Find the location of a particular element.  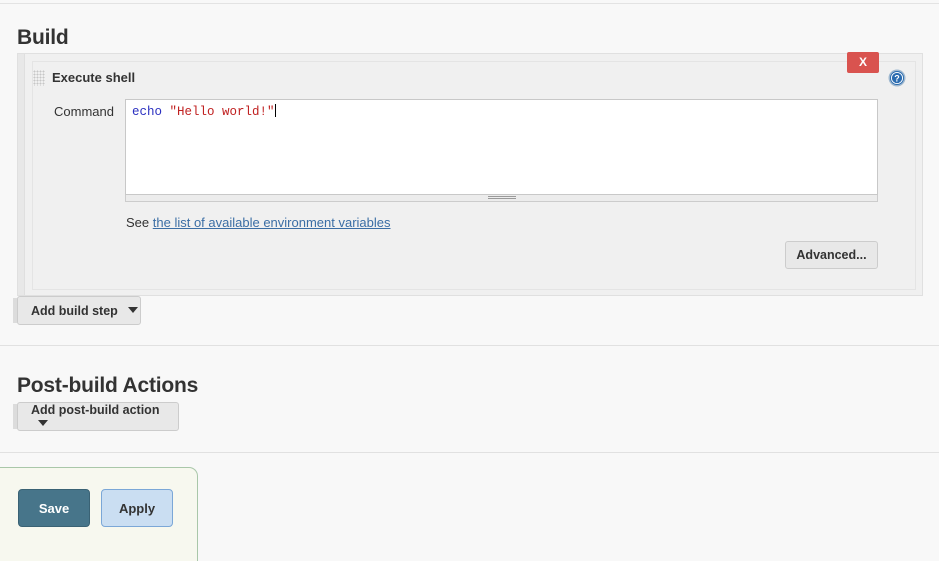

page-title-build: Build is located at coordinates (43, 38).